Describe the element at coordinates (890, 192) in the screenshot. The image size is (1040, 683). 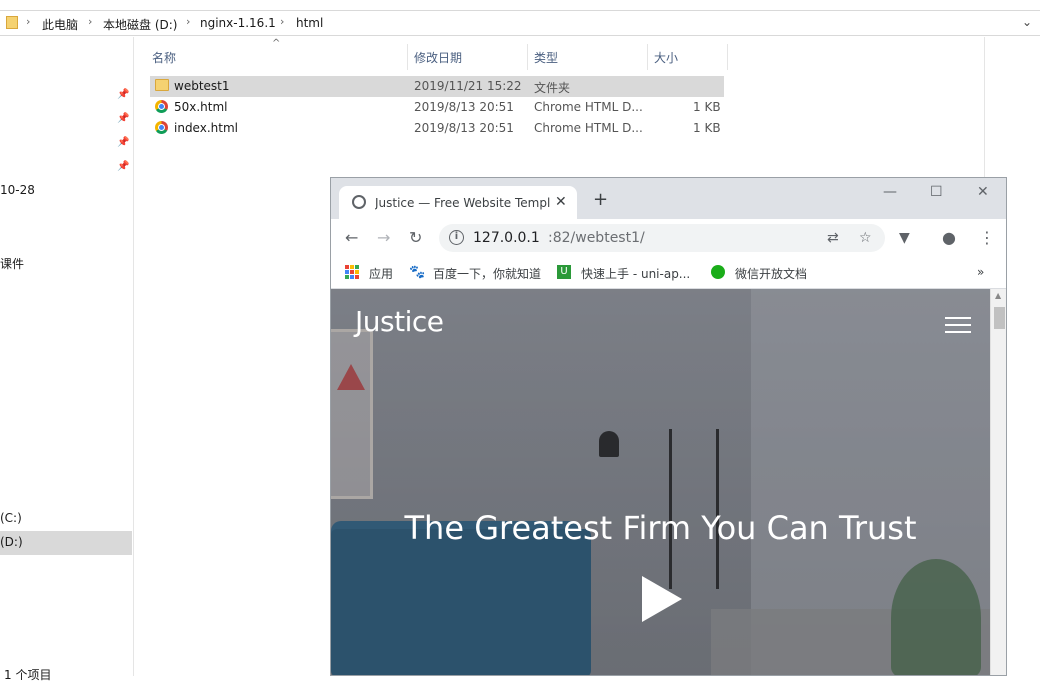
I see `minimize-icon: —` at that location.